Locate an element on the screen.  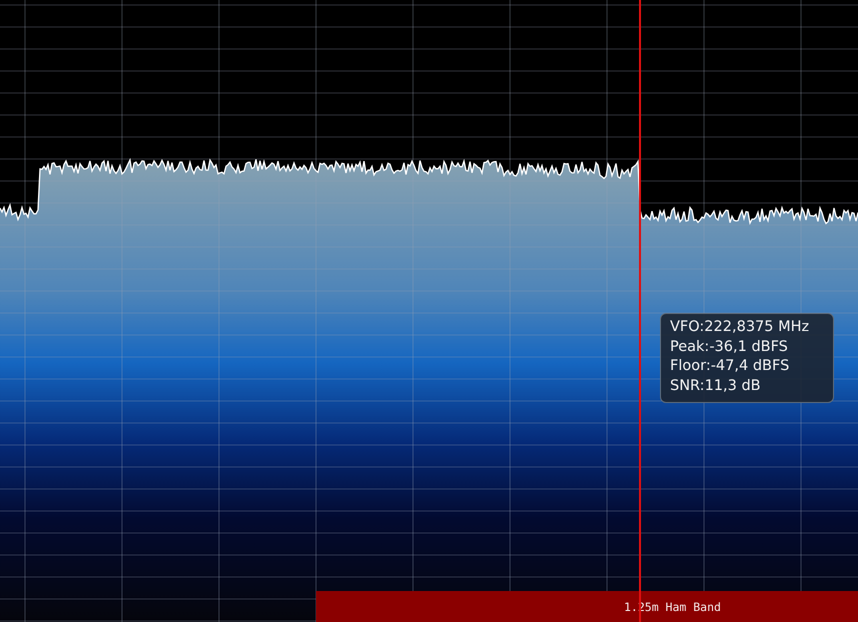
tooltip-line: Peak:-36,1 dBFS is located at coordinates (729, 347).